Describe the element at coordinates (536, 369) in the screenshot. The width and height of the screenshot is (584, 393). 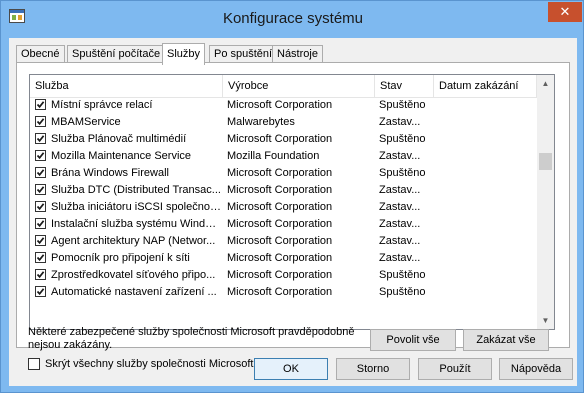
I see `help-button: Nápověda` at that location.